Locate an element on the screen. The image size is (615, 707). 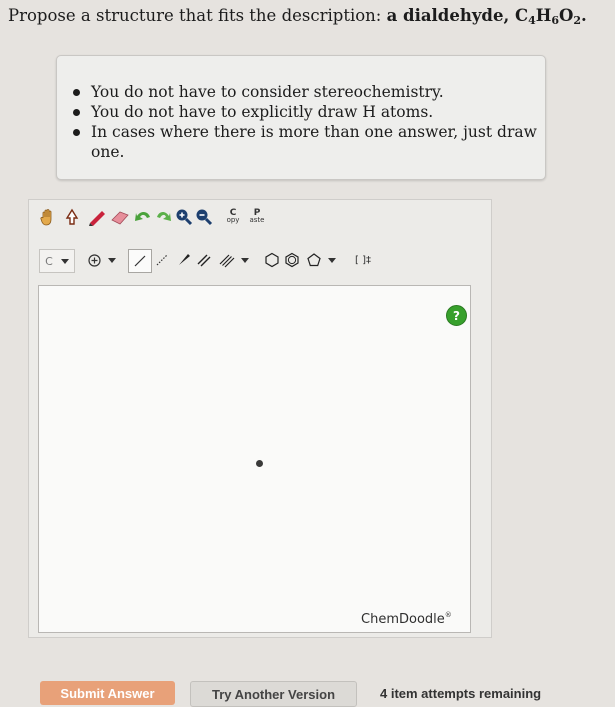
triple-bond-picker is located at coordinates (234, 260).